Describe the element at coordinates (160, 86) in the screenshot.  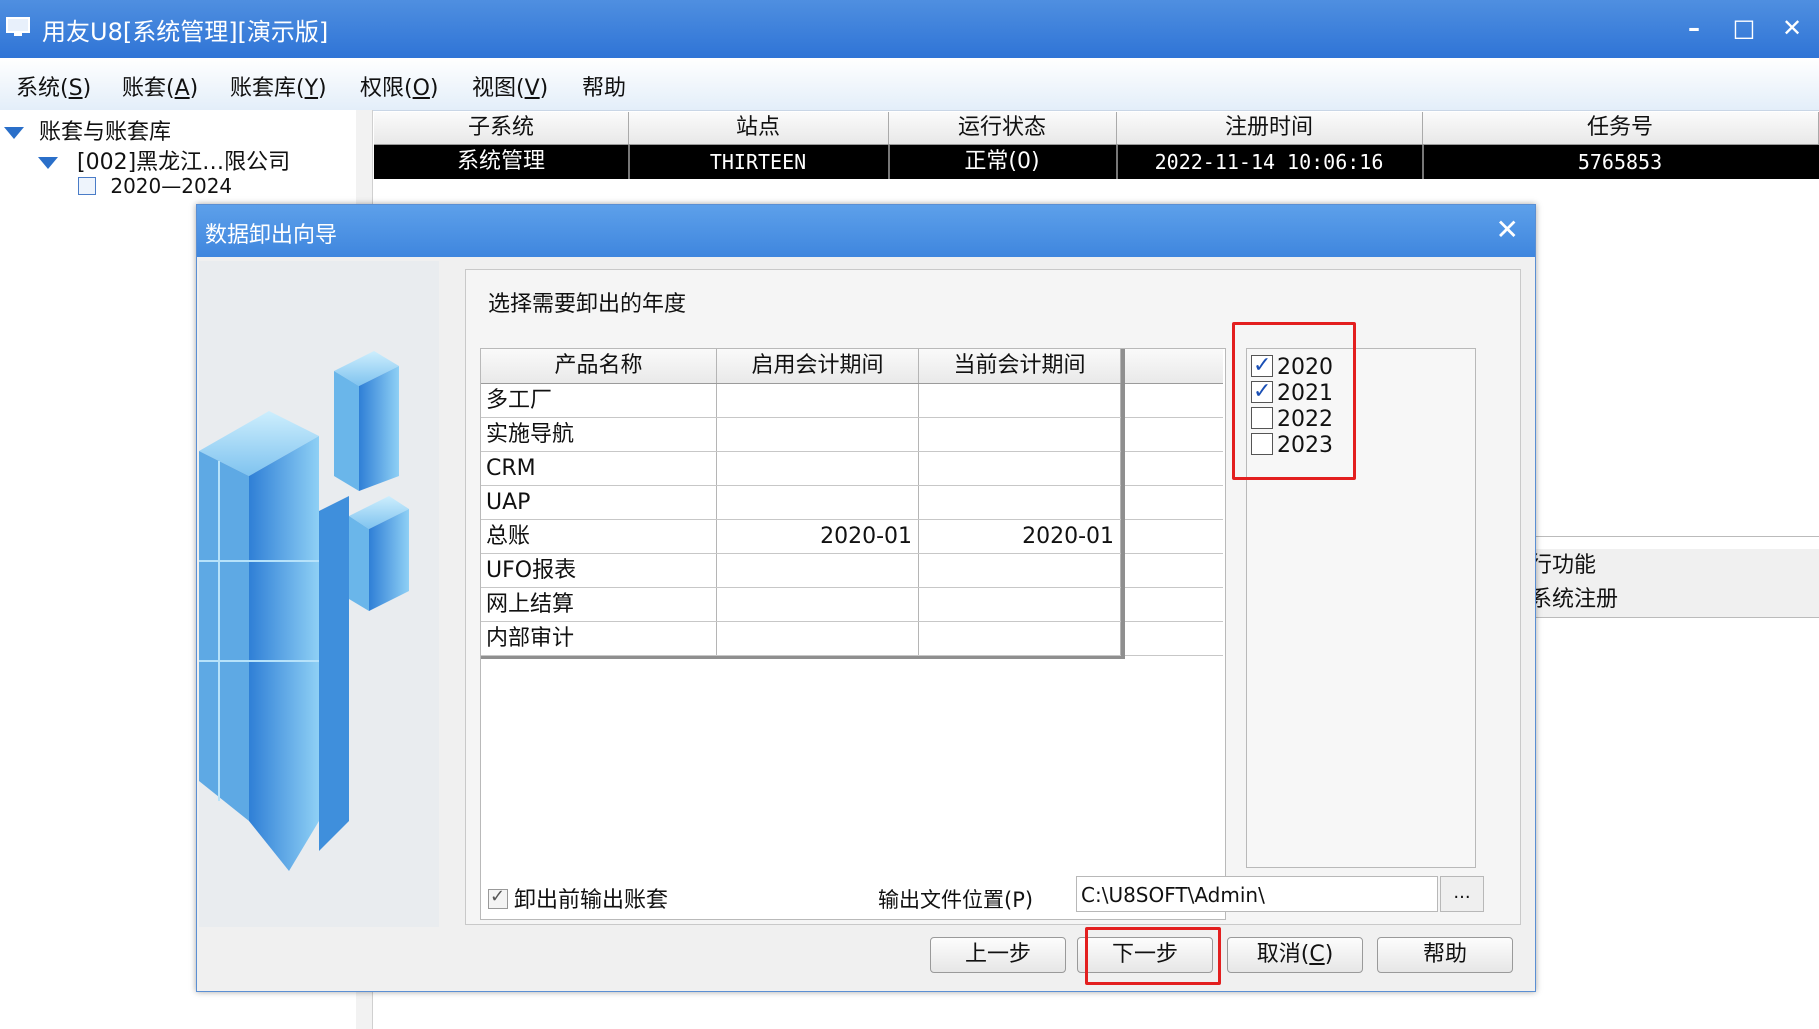
I see `menu-account-set: 账套(A)` at that location.